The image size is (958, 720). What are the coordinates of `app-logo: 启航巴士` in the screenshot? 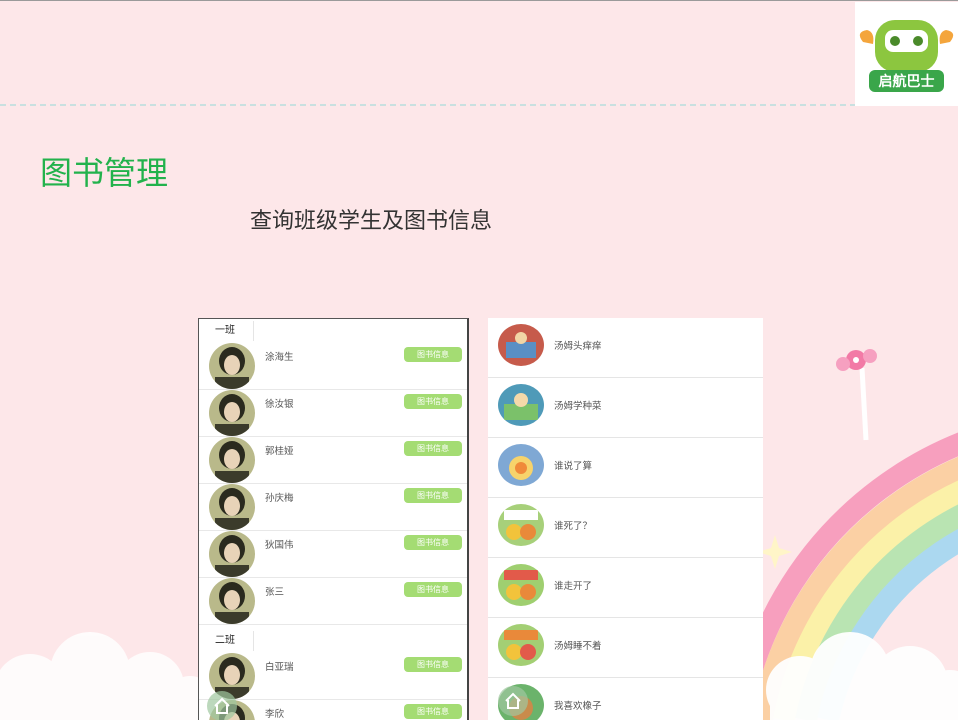 It's located at (906, 54).